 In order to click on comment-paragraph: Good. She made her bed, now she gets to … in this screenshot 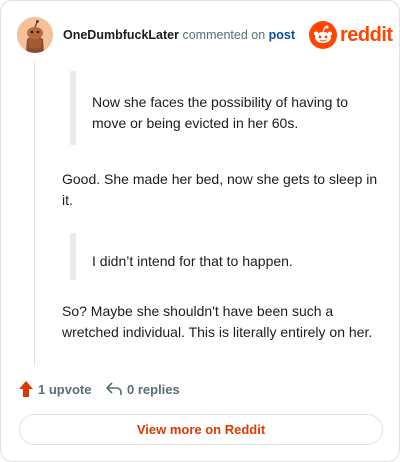, I will do `click(220, 189)`.